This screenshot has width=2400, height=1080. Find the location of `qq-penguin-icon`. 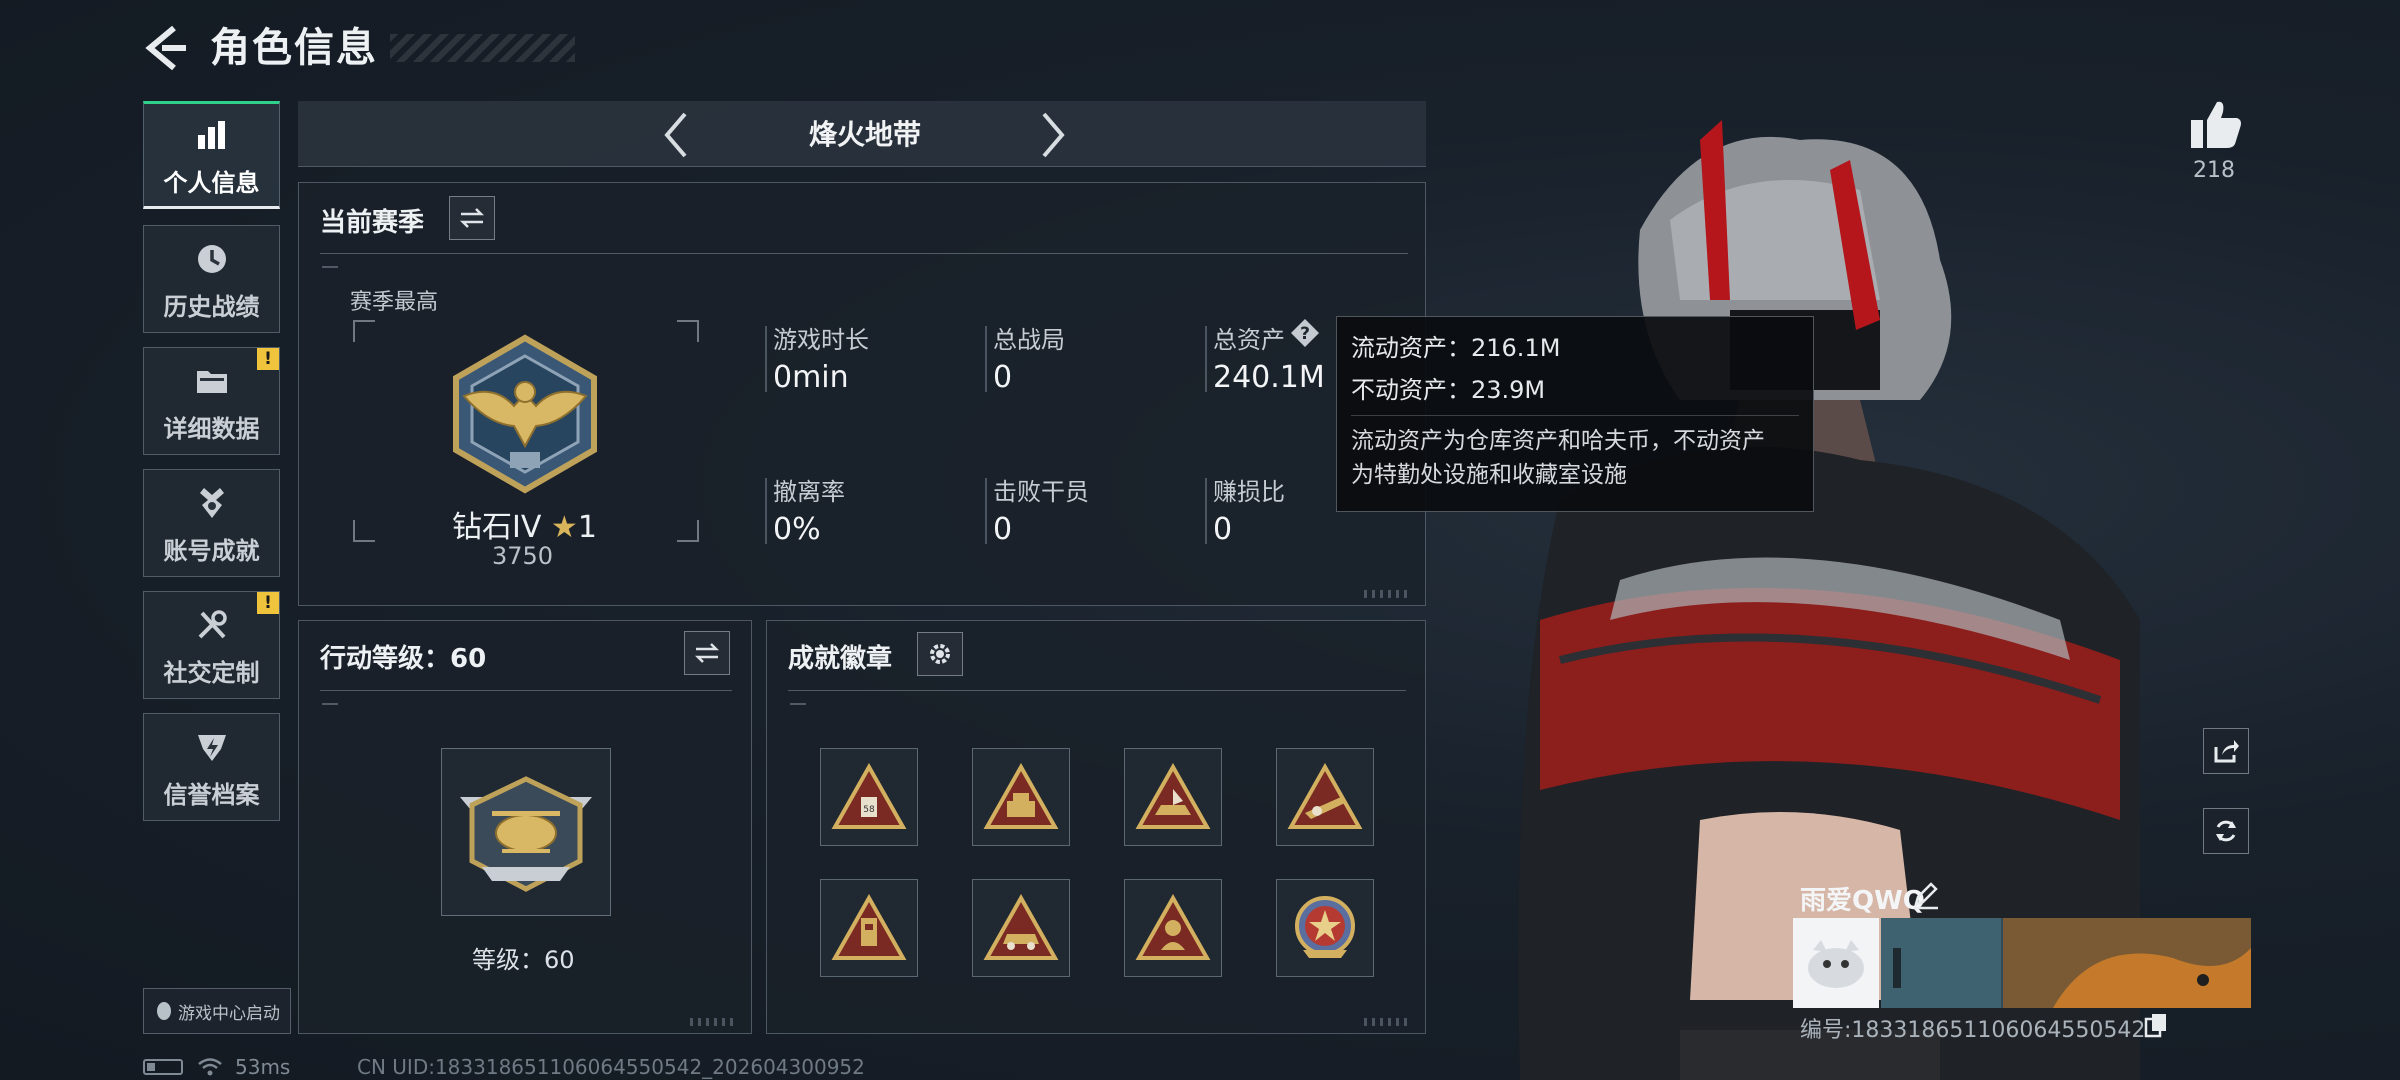

qq-penguin-icon is located at coordinates (164, 1011).